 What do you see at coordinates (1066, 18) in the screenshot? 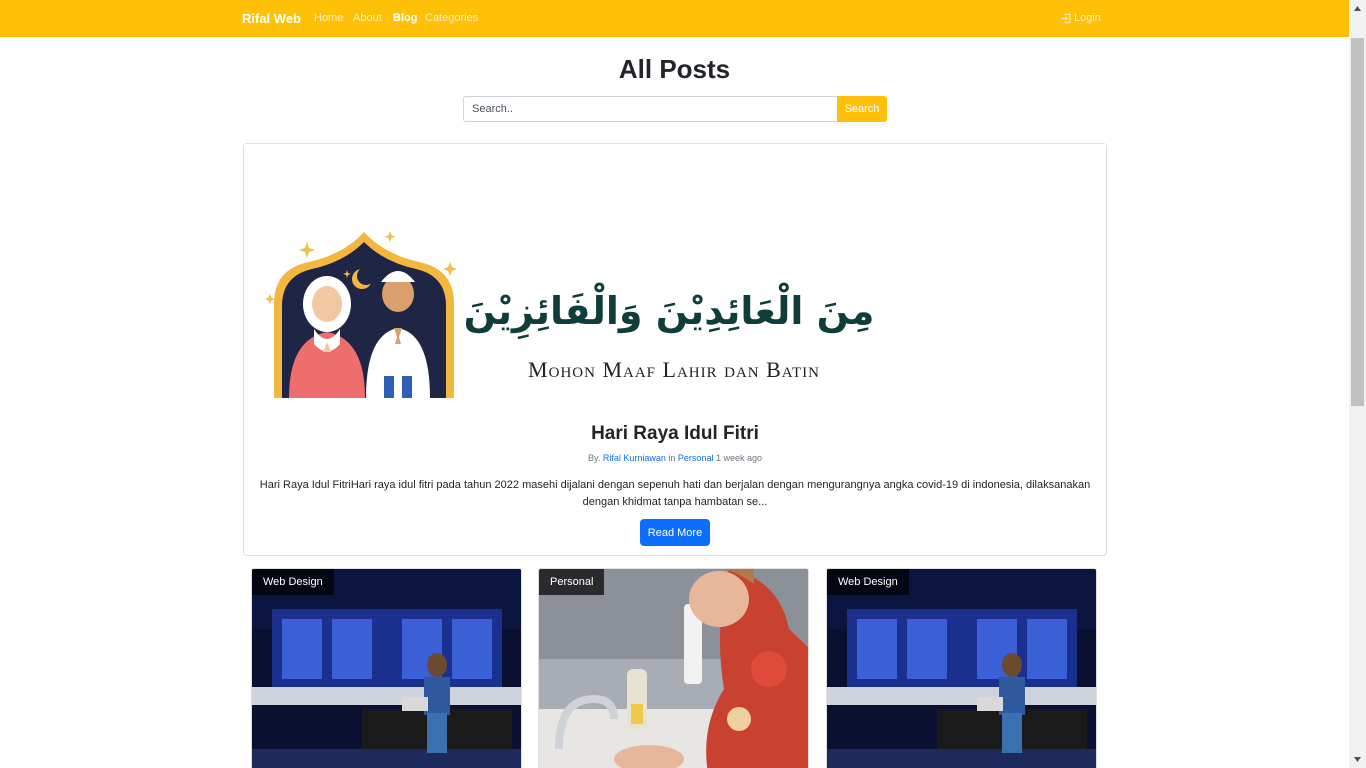
I see `login-icon` at bounding box center [1066, 18].